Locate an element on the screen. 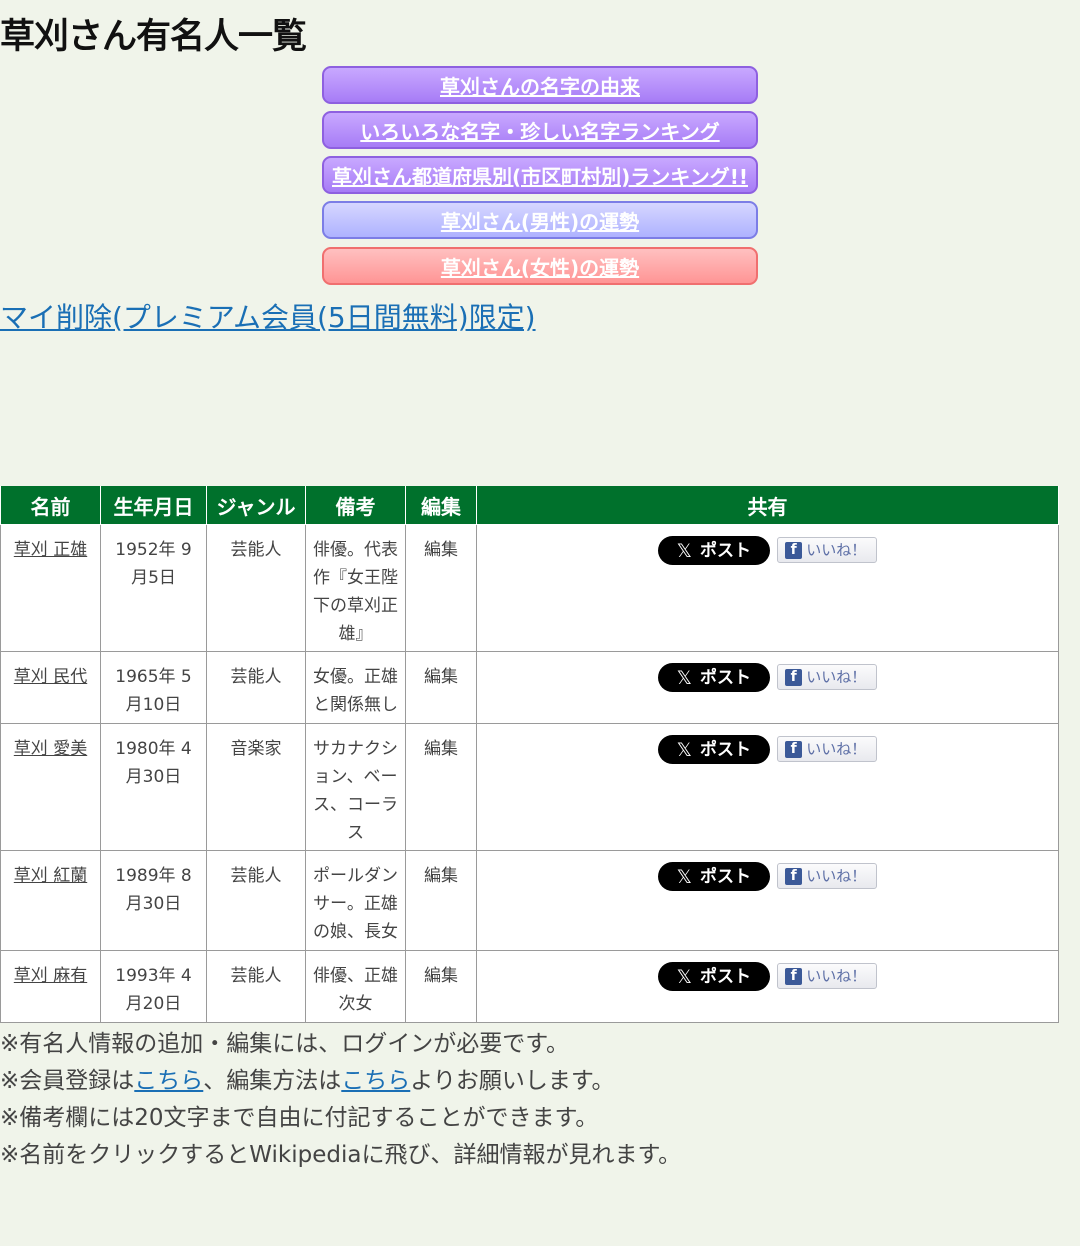 This screenshot has width=1080, height=1246. surname-ranking-button: いろいろな名字・珍しい名字ランキング is located at coordinates (540, 130).